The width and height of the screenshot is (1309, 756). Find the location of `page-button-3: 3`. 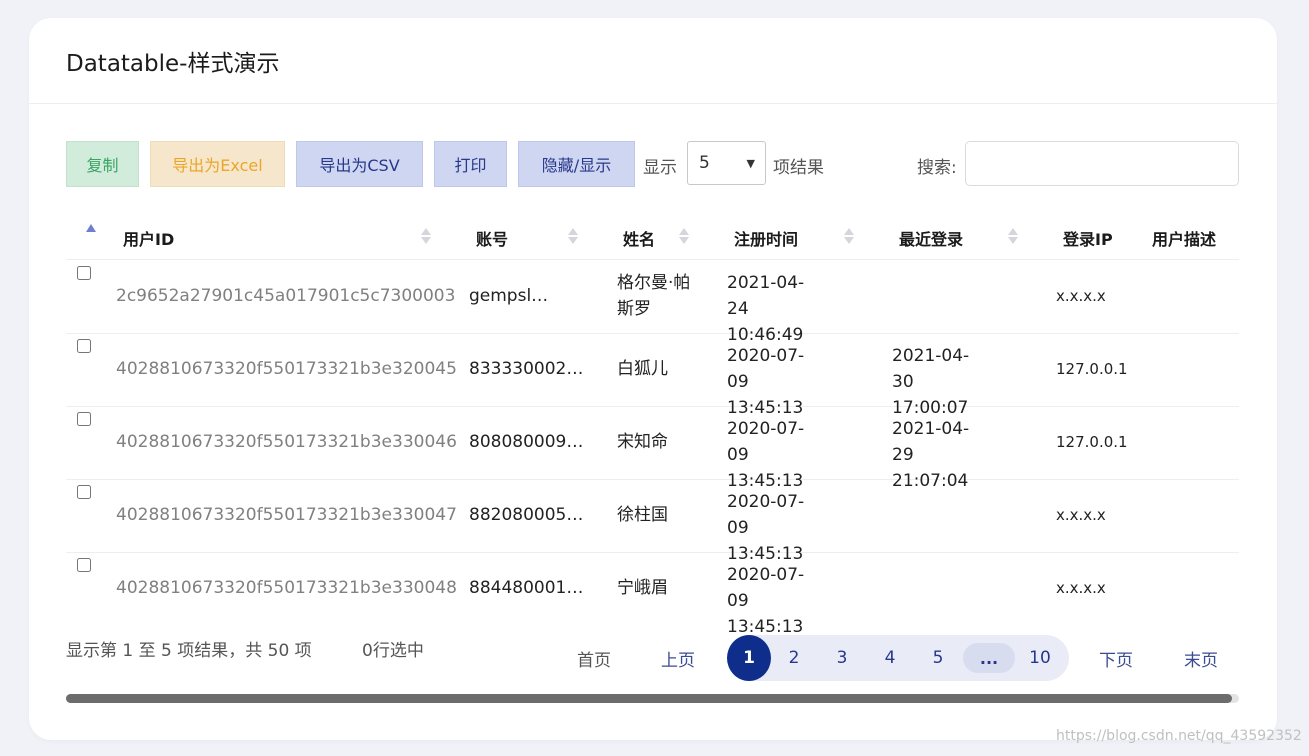

page-button-3: 3 is located at coordinates (842, 658).